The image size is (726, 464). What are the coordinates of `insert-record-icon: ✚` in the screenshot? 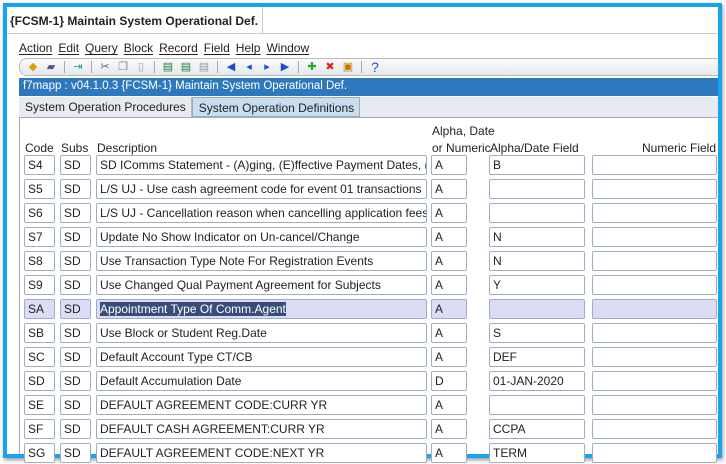 It's located at (312, 67).